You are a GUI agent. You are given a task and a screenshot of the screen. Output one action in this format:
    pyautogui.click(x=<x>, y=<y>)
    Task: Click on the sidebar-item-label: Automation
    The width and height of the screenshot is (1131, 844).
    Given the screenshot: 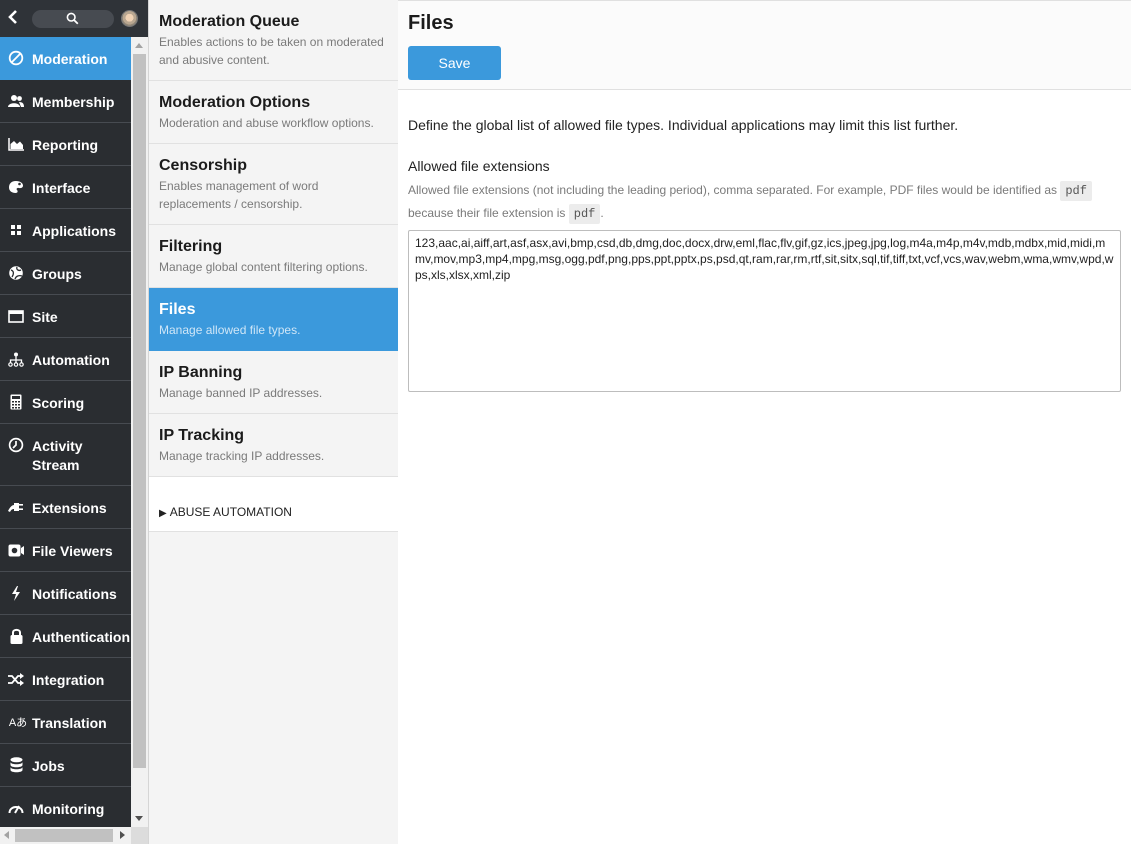 What is the action you would take?
    pyautogui.click(x=71, y=360)
    